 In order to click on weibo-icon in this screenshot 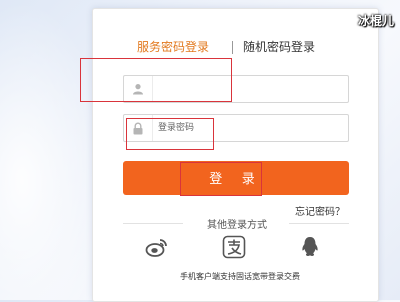, I will do `click(157, 247)`.